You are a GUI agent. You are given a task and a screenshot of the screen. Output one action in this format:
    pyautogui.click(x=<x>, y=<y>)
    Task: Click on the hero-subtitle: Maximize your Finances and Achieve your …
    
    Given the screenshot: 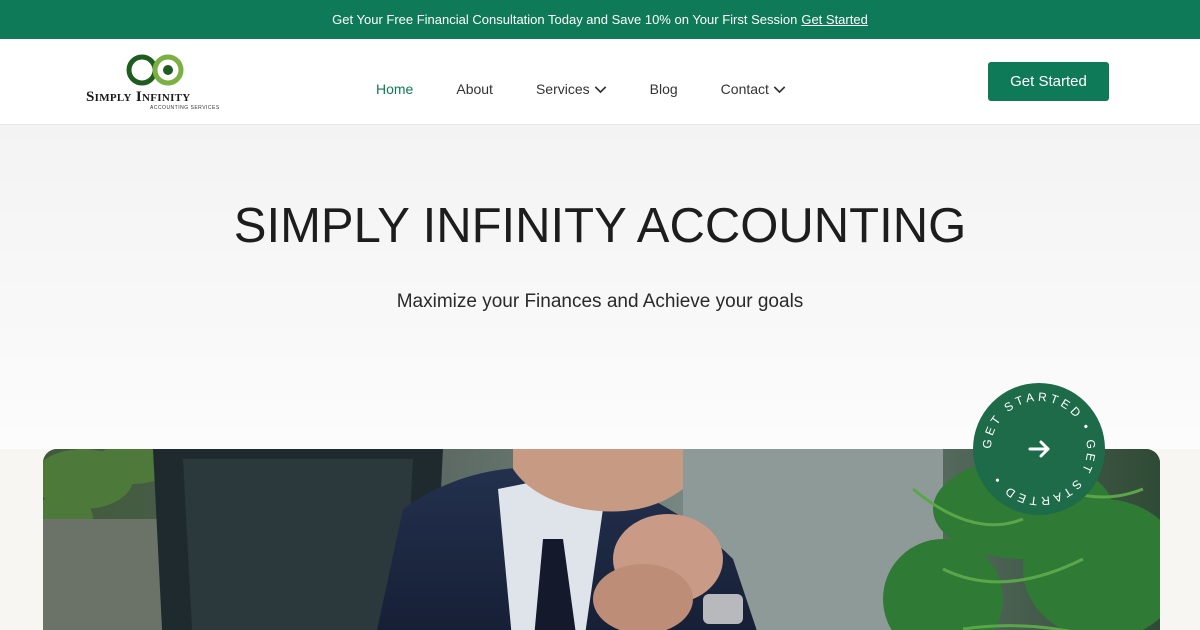 What is the action you would take?
    pyautogui.click(x=600, y=301)
    